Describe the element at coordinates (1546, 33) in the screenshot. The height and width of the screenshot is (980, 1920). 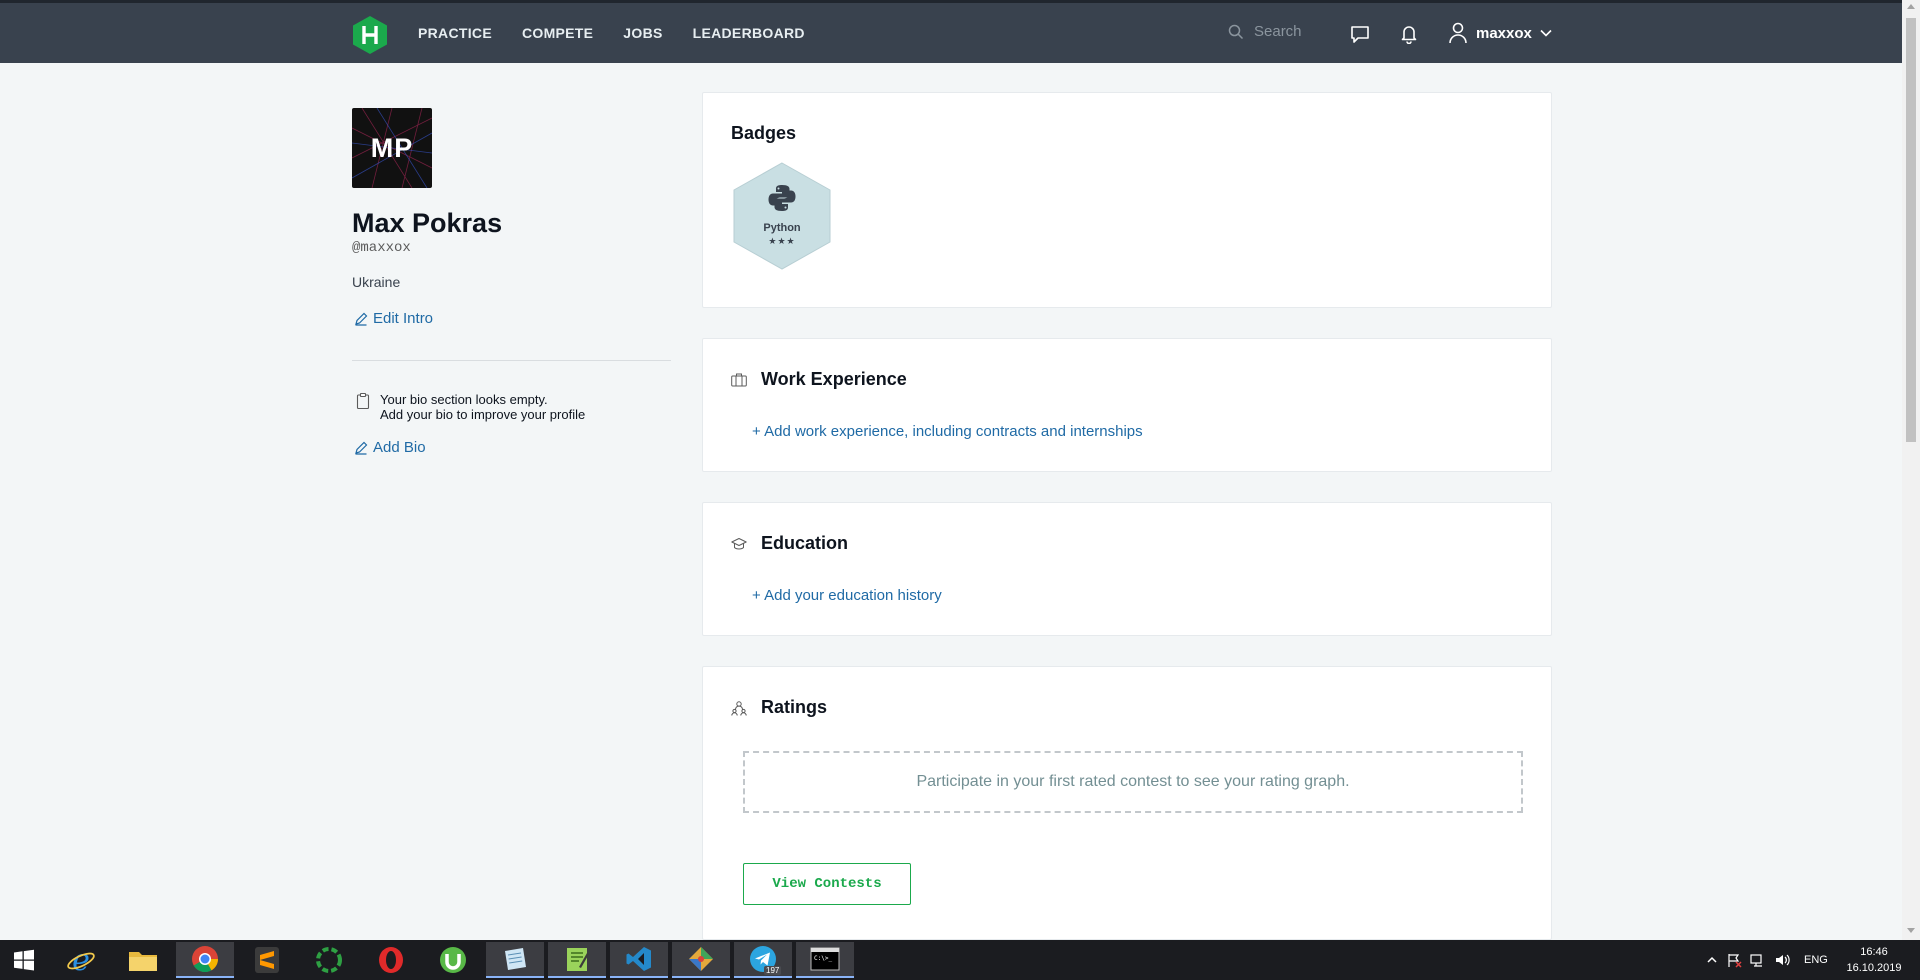
I see `chevron-down-icon` at that location.